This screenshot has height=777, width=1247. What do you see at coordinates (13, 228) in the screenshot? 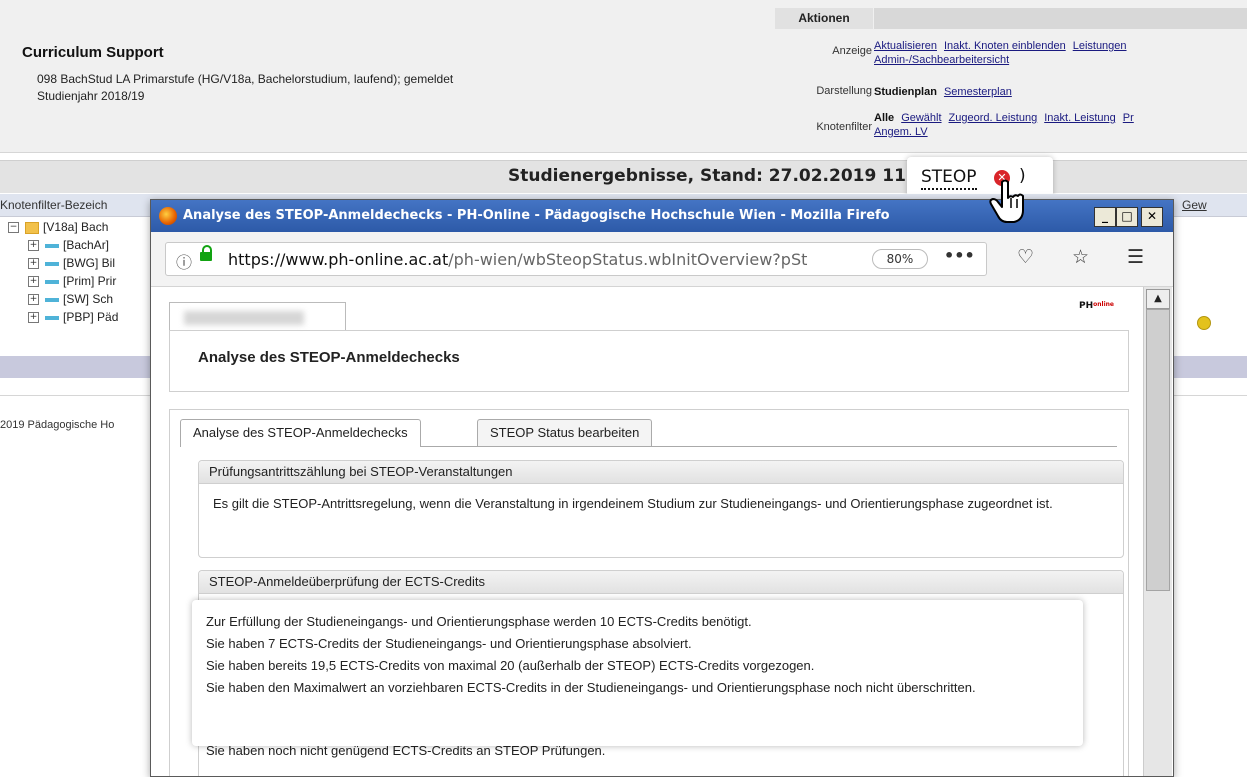
I see `collapse-icon: −` at bounding box center [13, 228].